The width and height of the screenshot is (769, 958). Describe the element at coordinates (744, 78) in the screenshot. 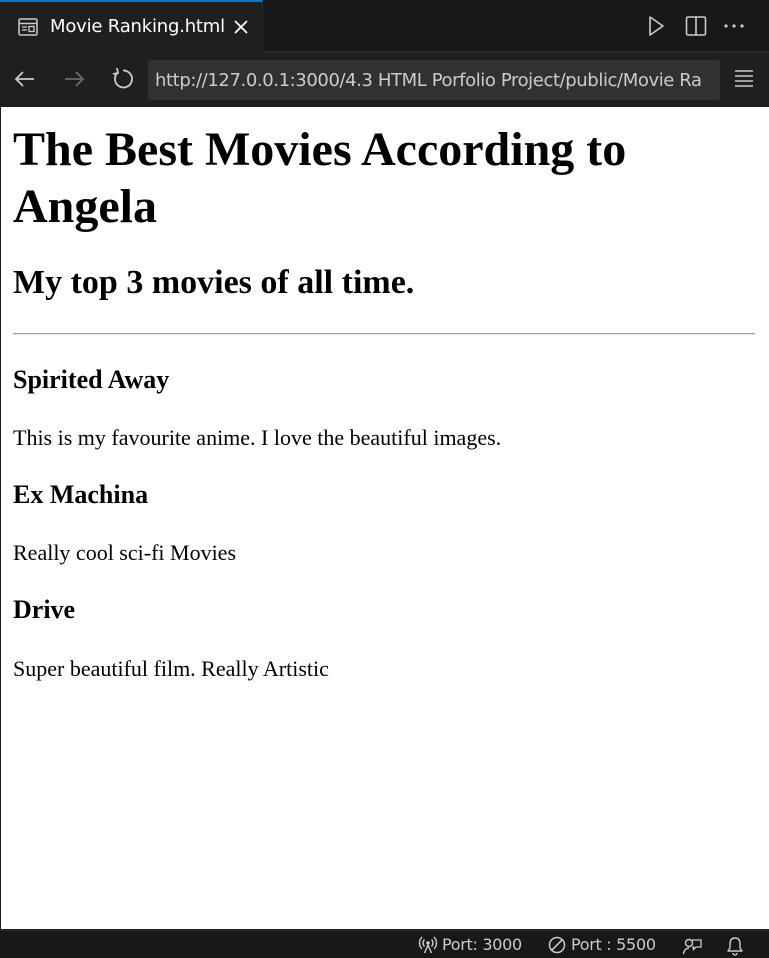

I see `menu-icon` at that location.